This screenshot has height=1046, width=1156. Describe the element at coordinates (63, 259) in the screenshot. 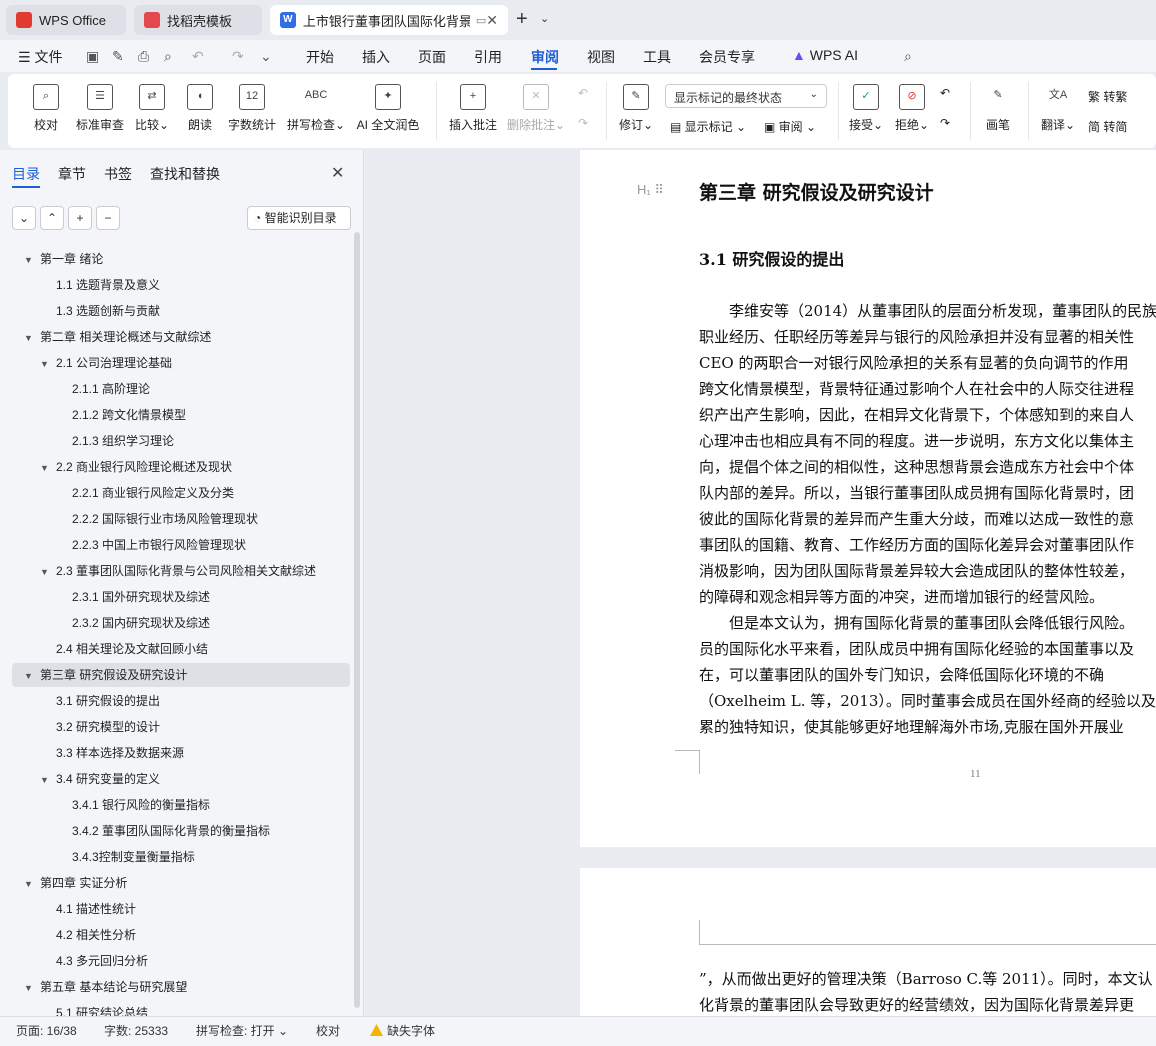

I see `toc-item: ▼ 第一章 绪论` at that location.